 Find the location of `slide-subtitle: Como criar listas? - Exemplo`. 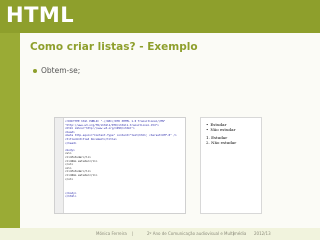

slide-subtitle: Como criar listas? - Exemplo is located at coordinates (114, 47).